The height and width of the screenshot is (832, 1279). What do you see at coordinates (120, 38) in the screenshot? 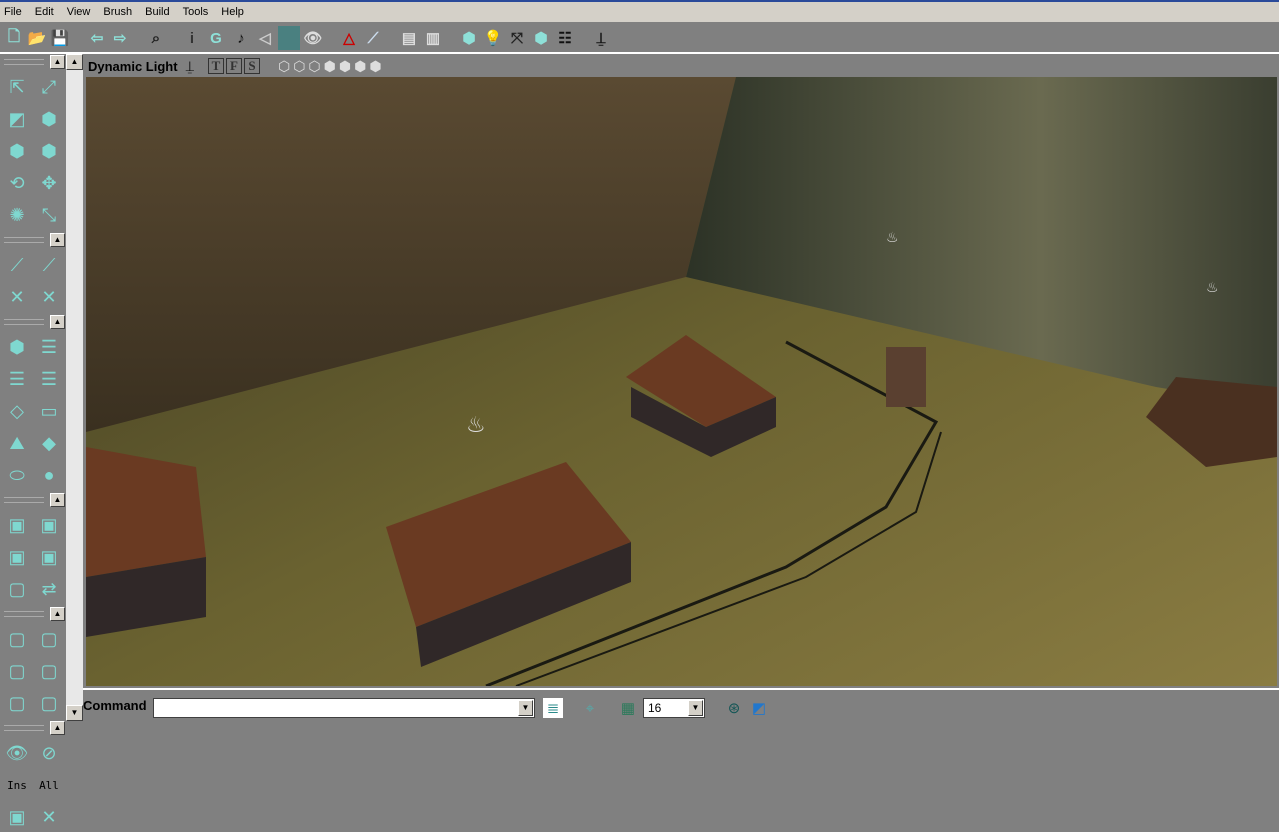
I see `redo-icon: ⇨` at bounding box center [120, 38].